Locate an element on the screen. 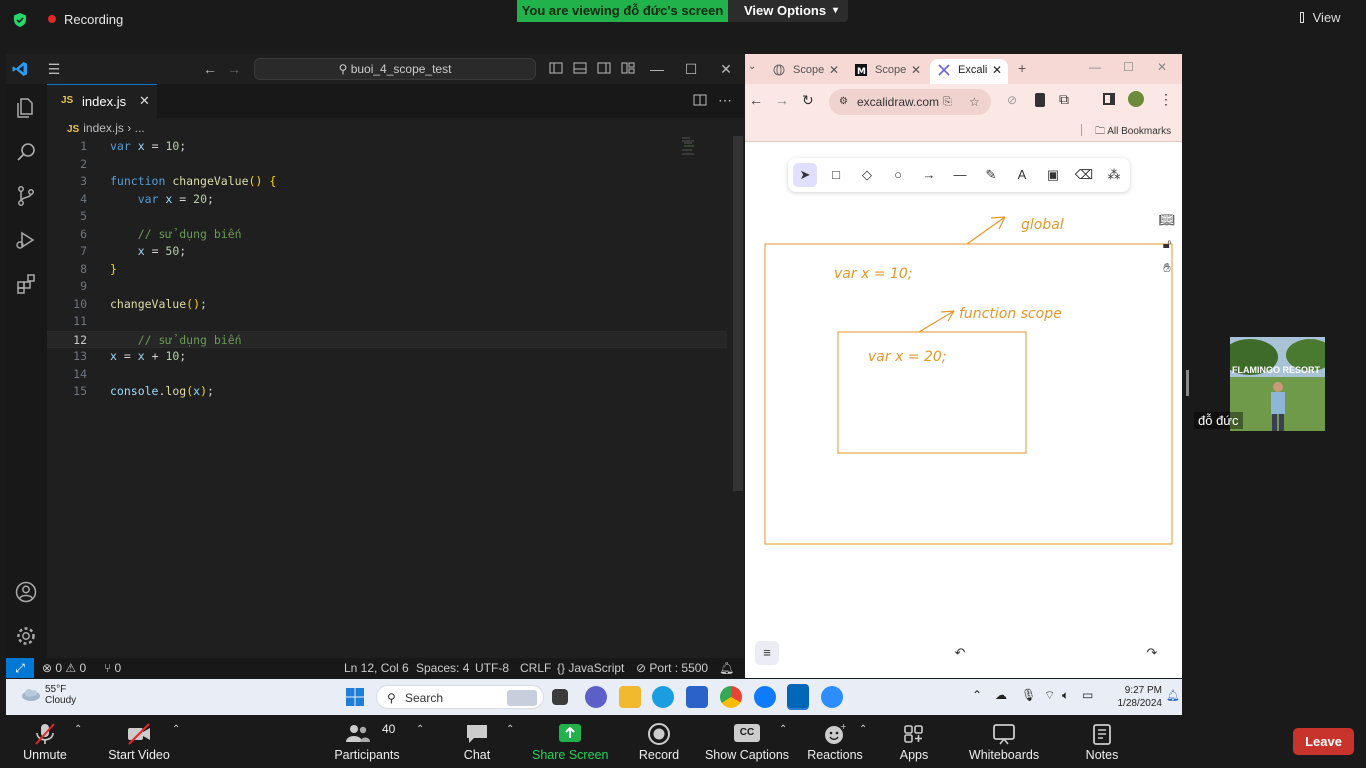 The width and height of the screenshot is (1366, 768). share-screen-button: Share Screen is located at coordinates (570, 742).